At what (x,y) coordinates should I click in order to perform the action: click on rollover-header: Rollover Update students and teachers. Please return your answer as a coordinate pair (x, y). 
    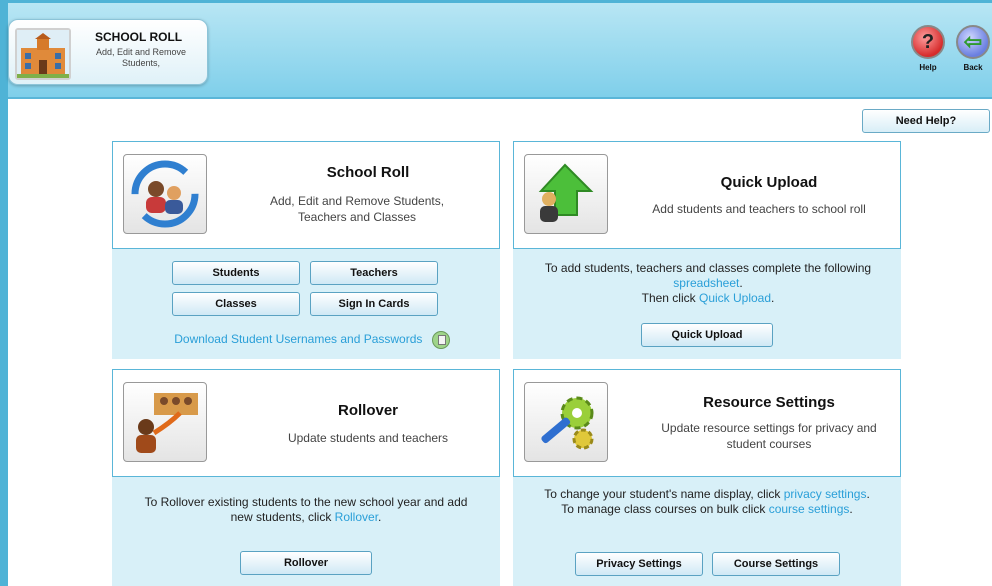
    Looking at the image, I should click on (306, 423).